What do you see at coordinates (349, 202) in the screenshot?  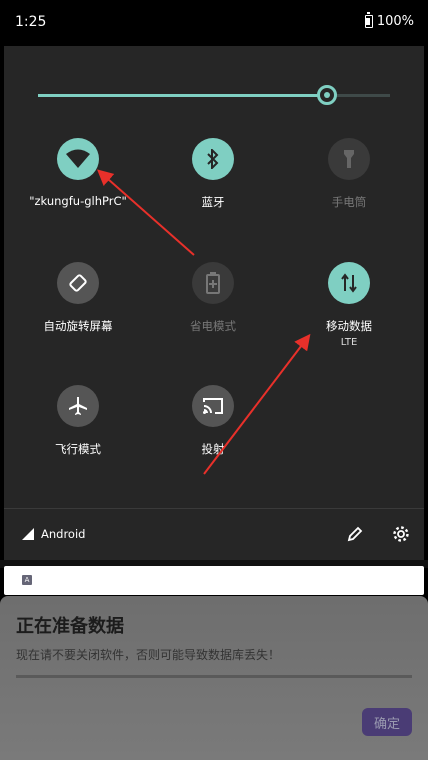 I see `tile-label: 手电筒` at bounding box center [349, 202].